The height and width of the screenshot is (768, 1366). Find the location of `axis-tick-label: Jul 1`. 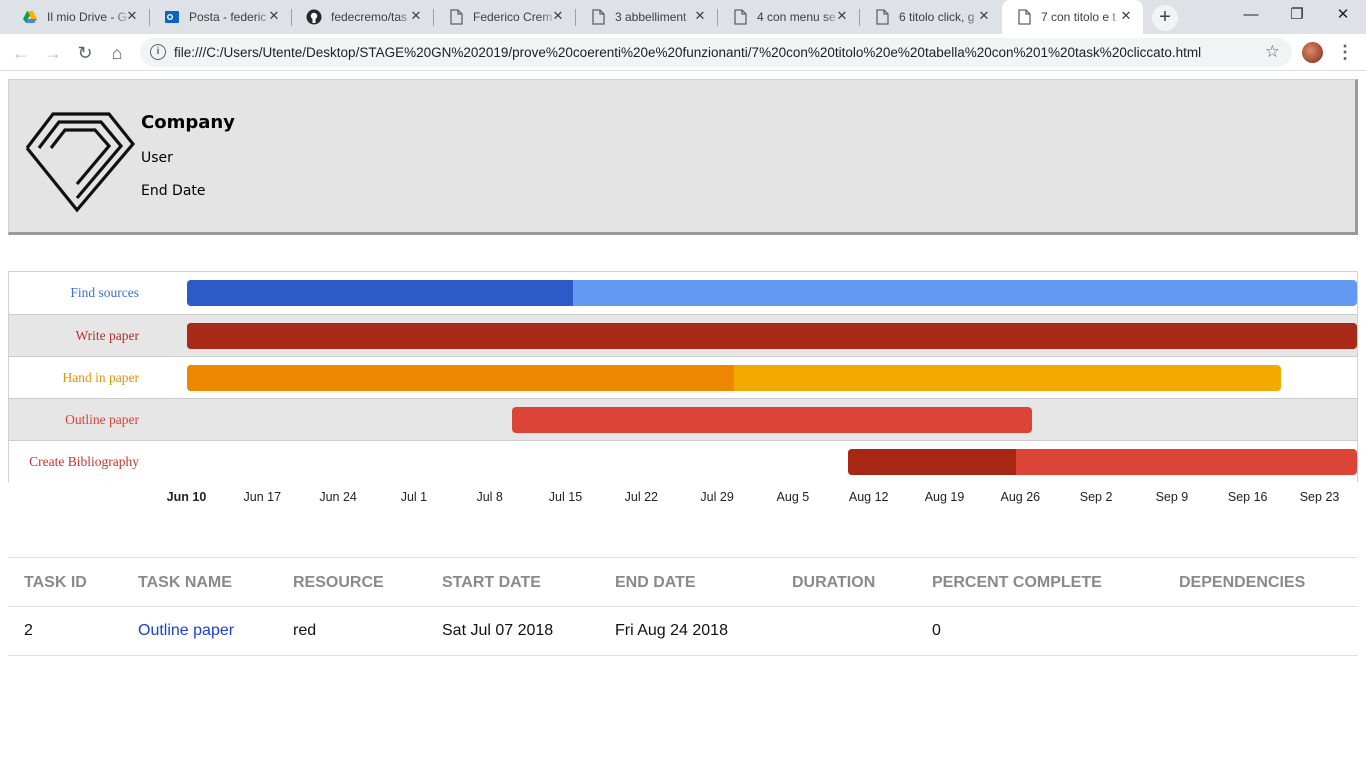

axis-tick-label: Jul 1 is located at coordinates (414, 497).